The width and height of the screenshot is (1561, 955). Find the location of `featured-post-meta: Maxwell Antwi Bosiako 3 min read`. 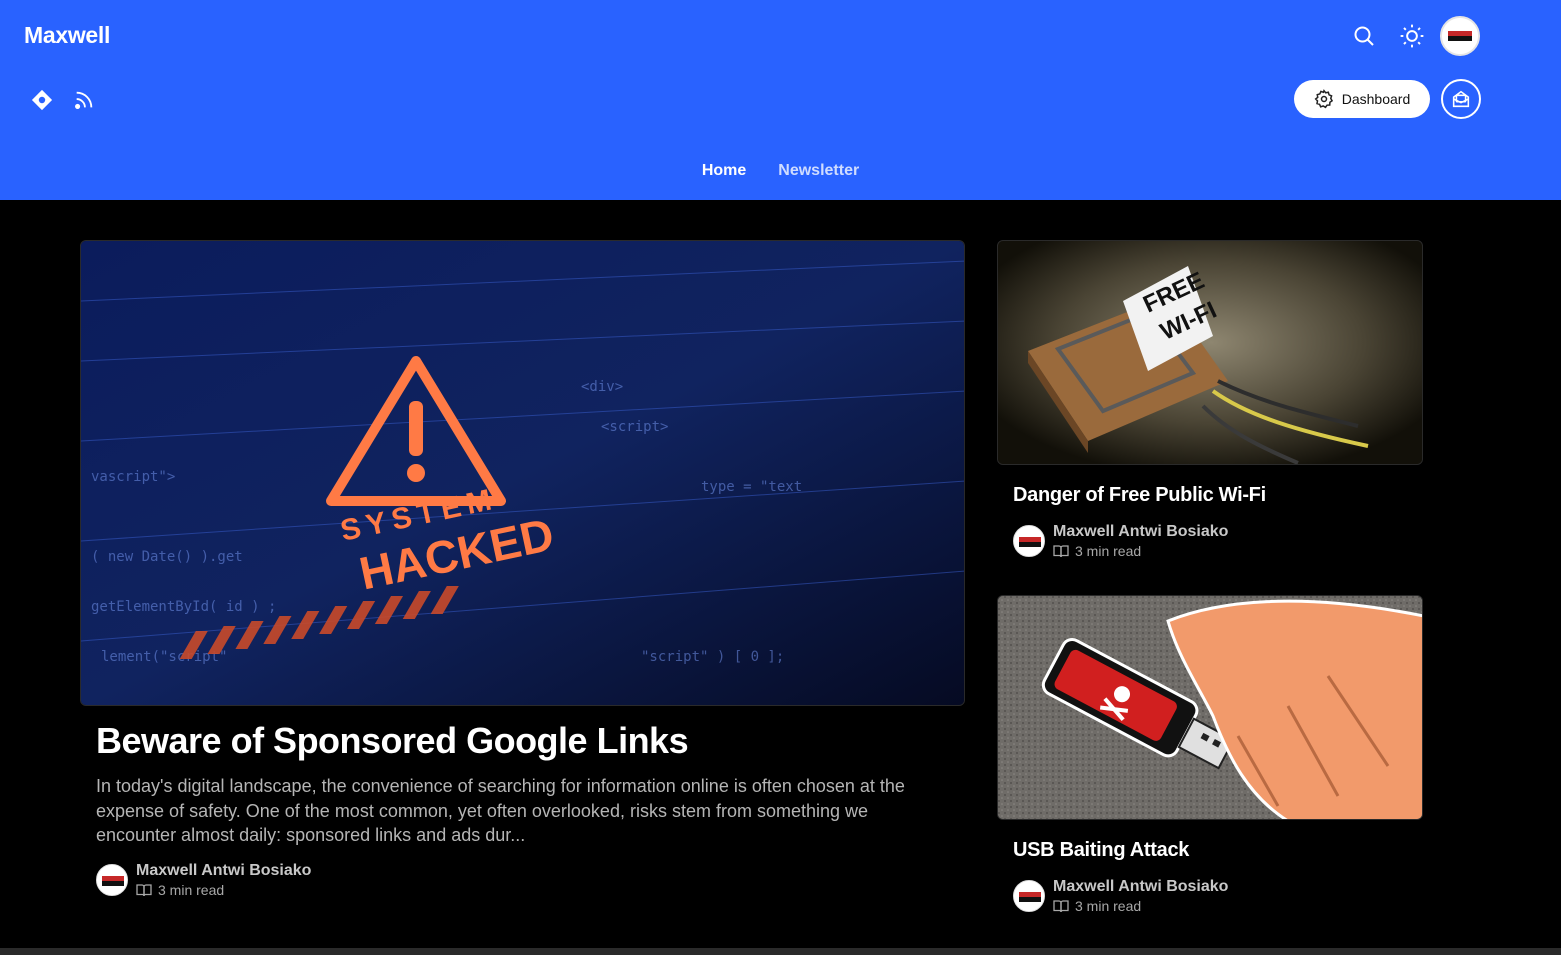

featured-post-meta: Maxwell Antwi Bosiako 3 min read is located at coordinates (203, 880).